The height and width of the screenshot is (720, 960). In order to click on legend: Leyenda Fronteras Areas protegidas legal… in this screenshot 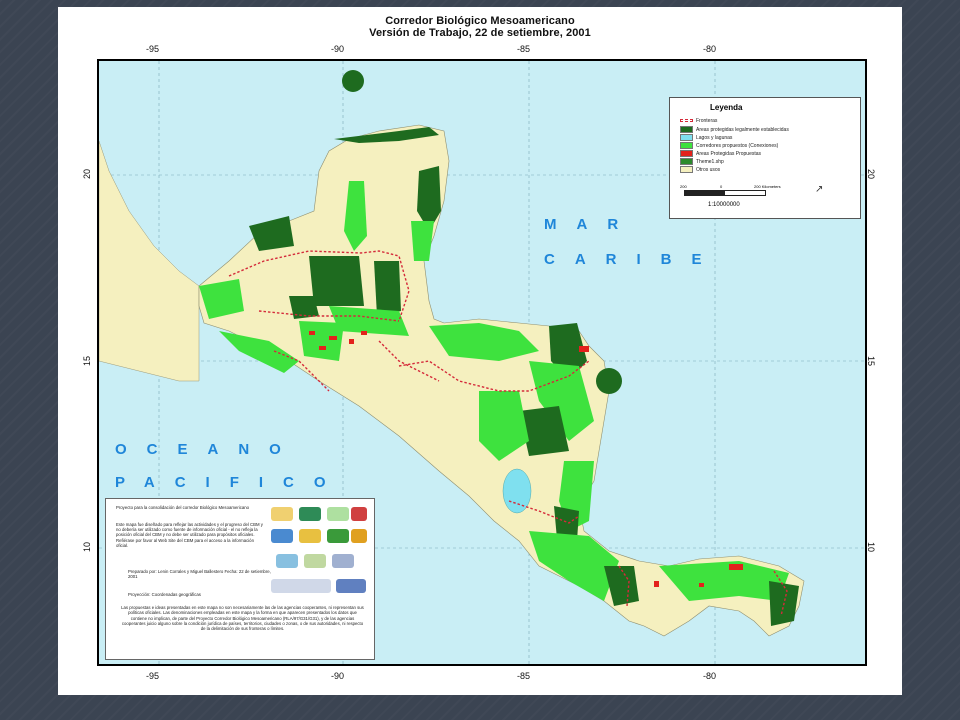, I will do `click(765, 158)`.